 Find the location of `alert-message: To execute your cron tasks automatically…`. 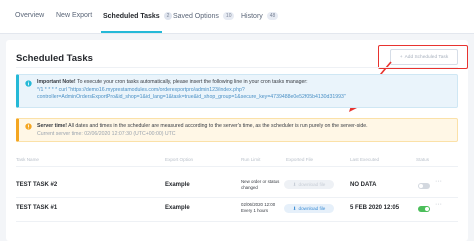

alert-message: To execute your cron tasks automatically… is located at coordinates (192, 82).